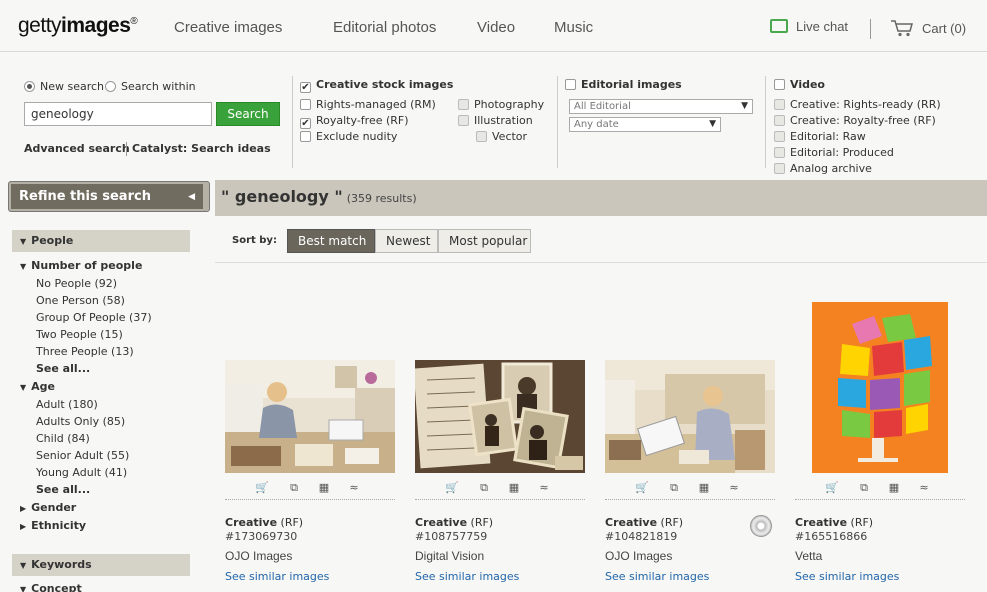 Image resolution: width=987 pixels, height=592 pixels. What do you see at coordinates (842, 152) in the screenshot?
I see `video-option-label: Editorial: Produced` at bounding box center [842, 152].